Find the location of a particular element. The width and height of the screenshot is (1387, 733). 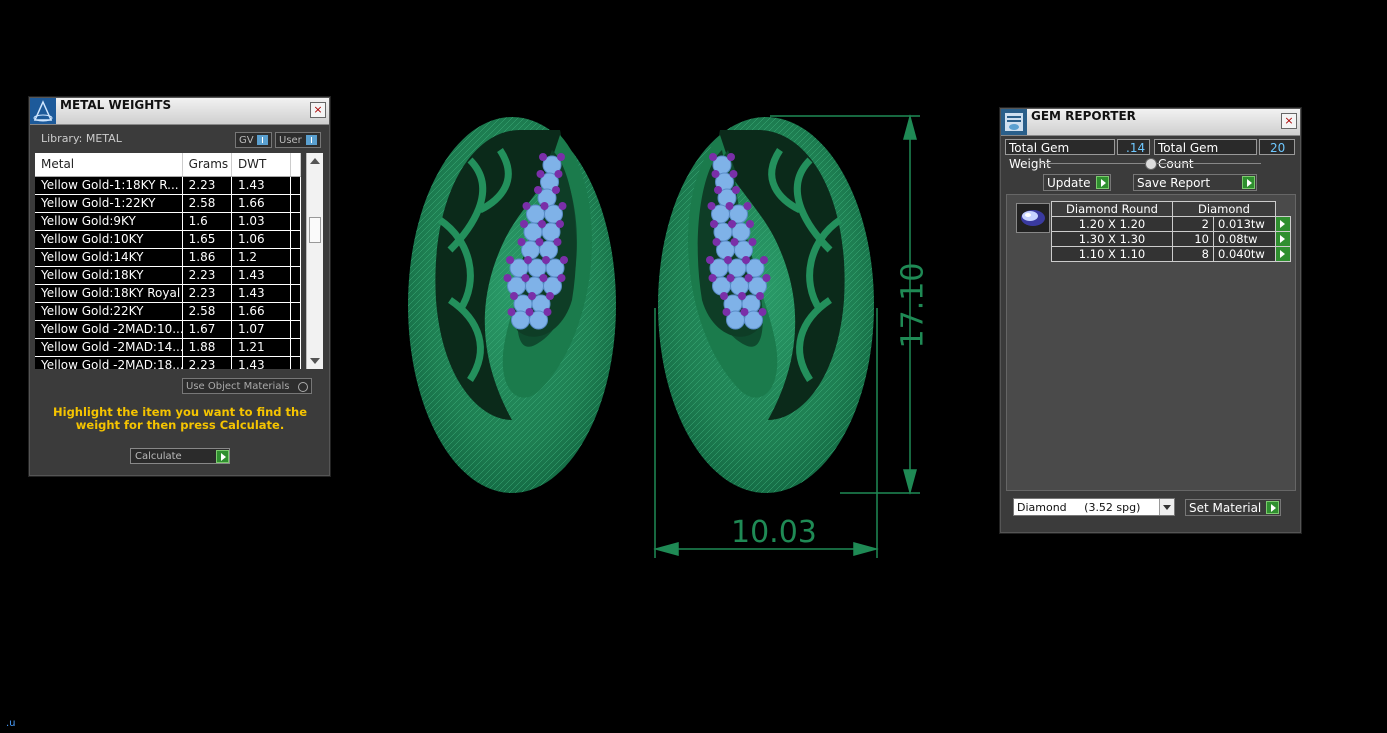

gv-label: GV is located at coordinates (246, 140).